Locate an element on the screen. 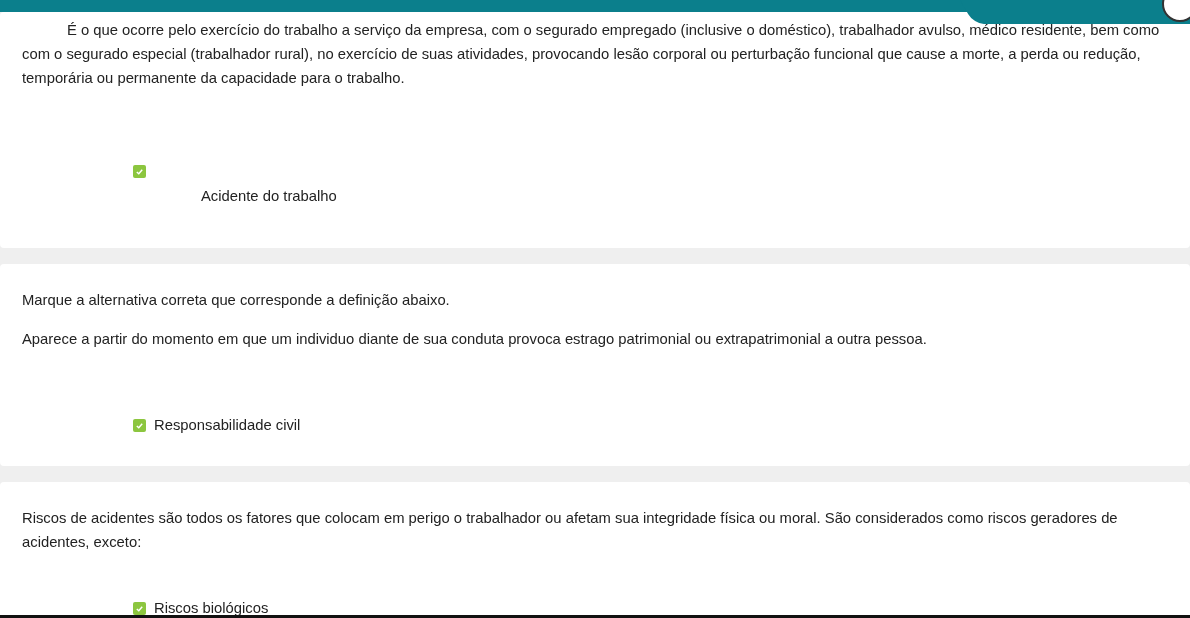  answer-label: Acidente do trabalho is located at coordinates (269, 196).